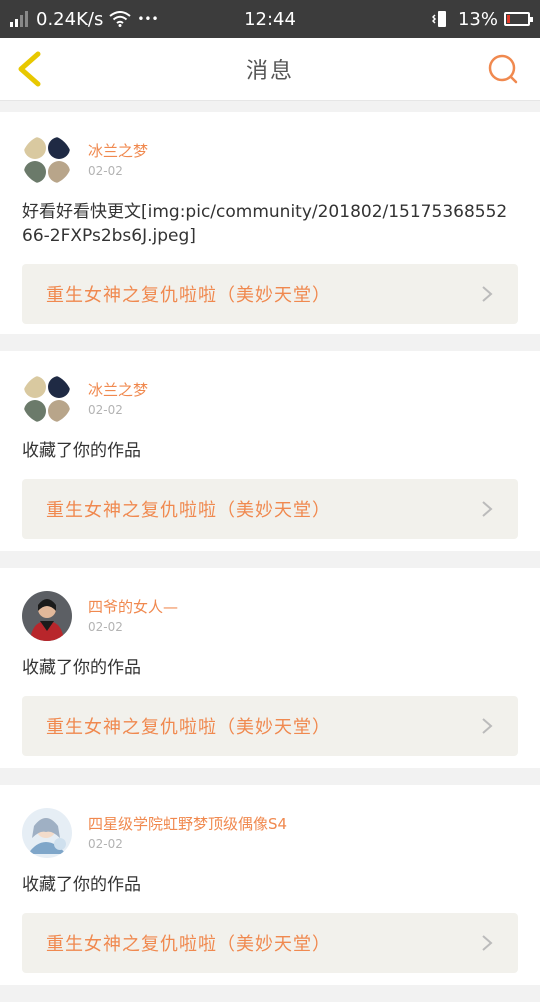 The image size is (540, 1002). What do you see at coordinates (19, 19) in the screenshot?
I see `signal-icon` at bounding box center [19, 19].